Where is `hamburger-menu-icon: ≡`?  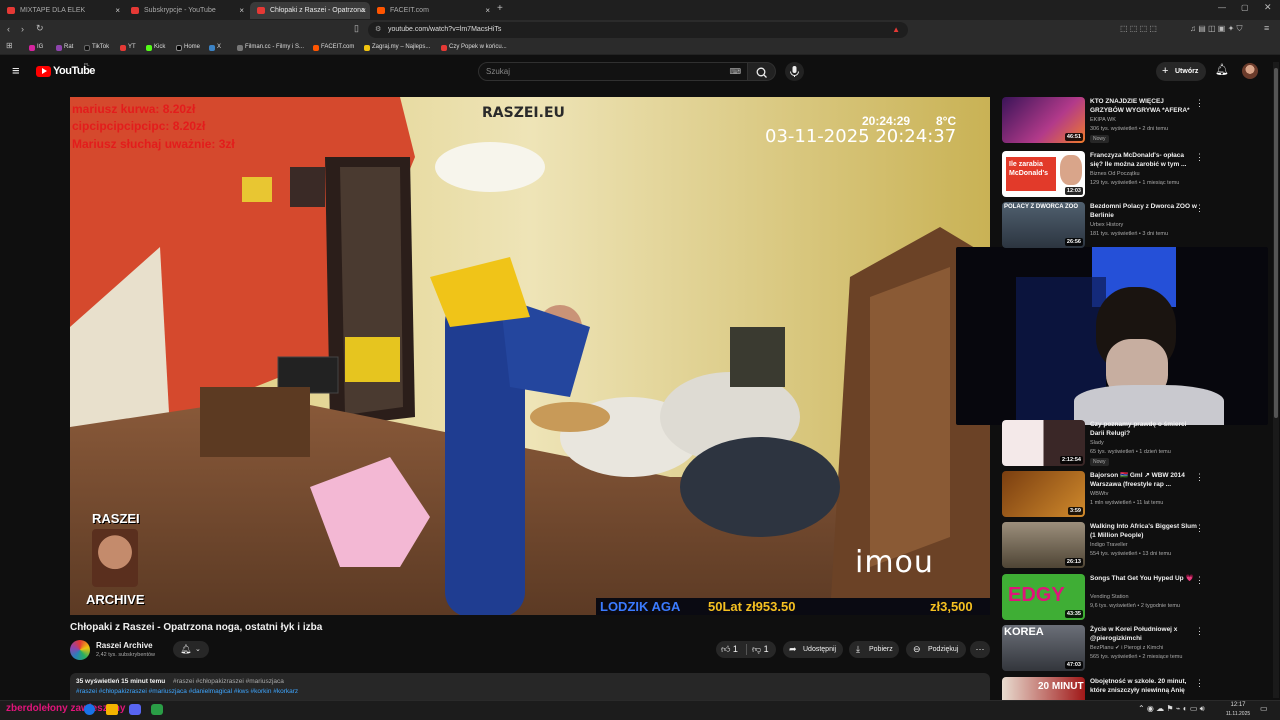
hamburger-menu-icon: ≡ is located at coordinates (16, 70).